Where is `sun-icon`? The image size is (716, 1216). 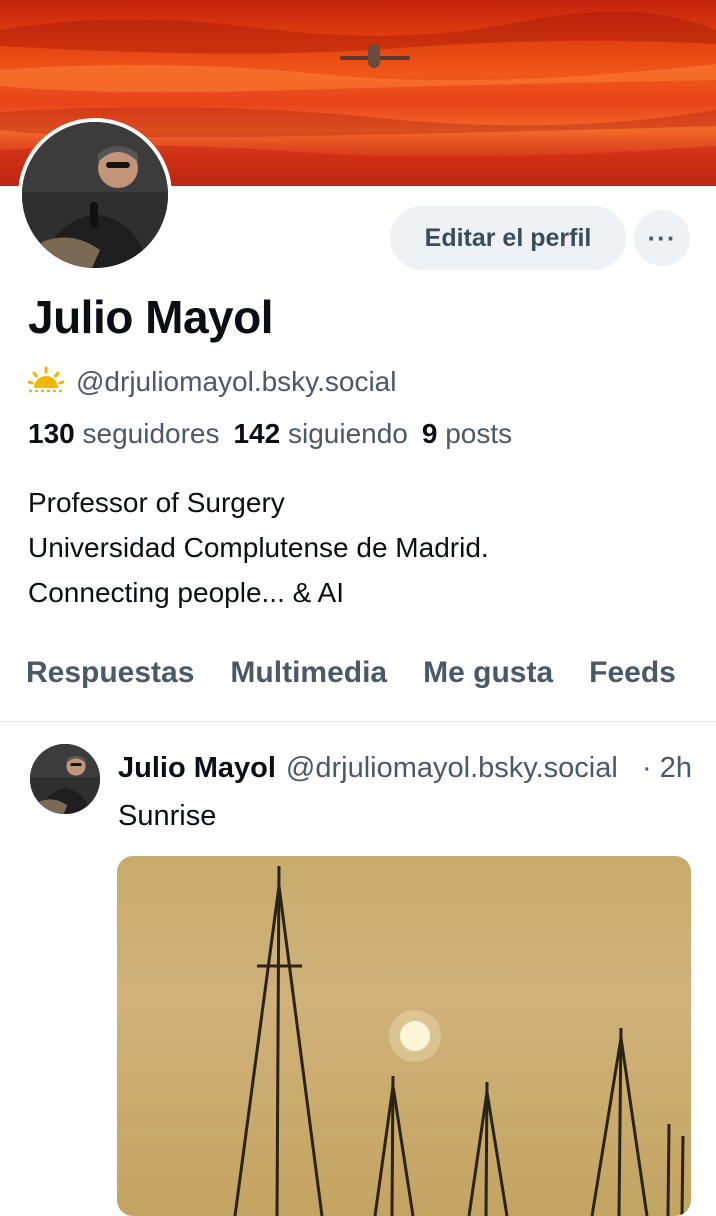 sun-icon is located at coordinates (46, 382).